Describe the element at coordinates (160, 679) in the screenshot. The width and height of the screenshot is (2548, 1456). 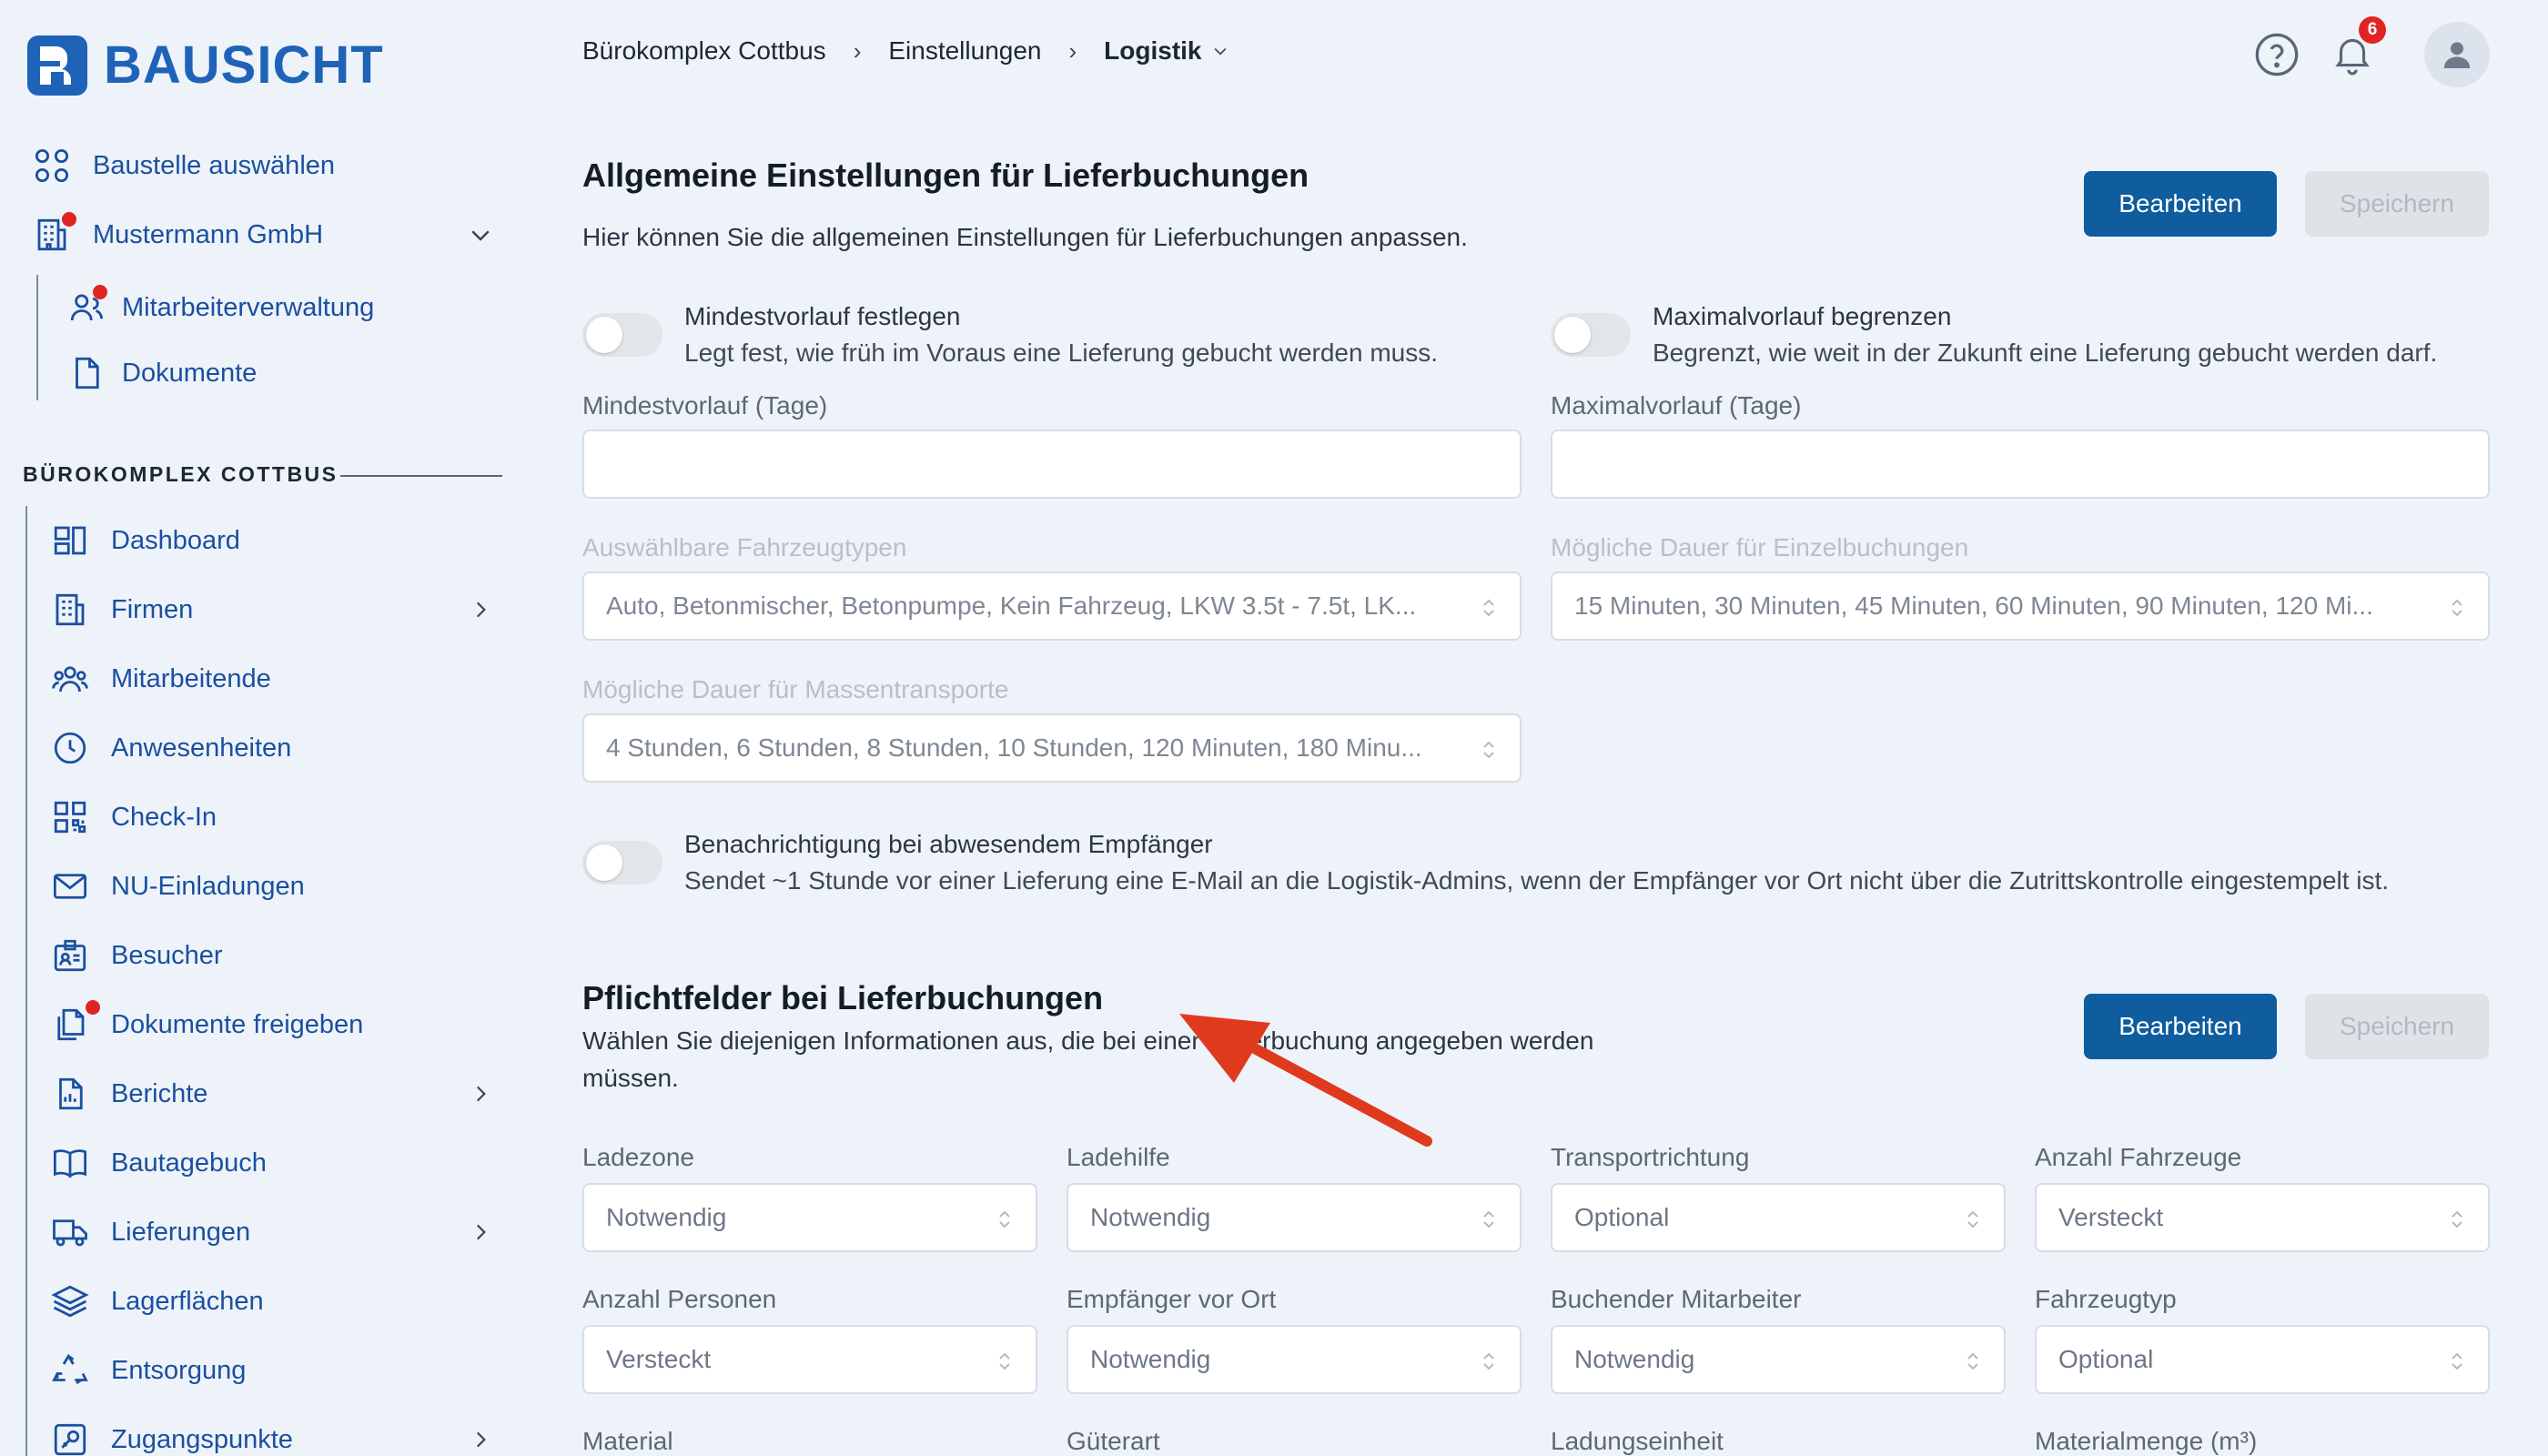
I see `sidebar-item-mitarbeitende: Mitarbeitende` at that location.